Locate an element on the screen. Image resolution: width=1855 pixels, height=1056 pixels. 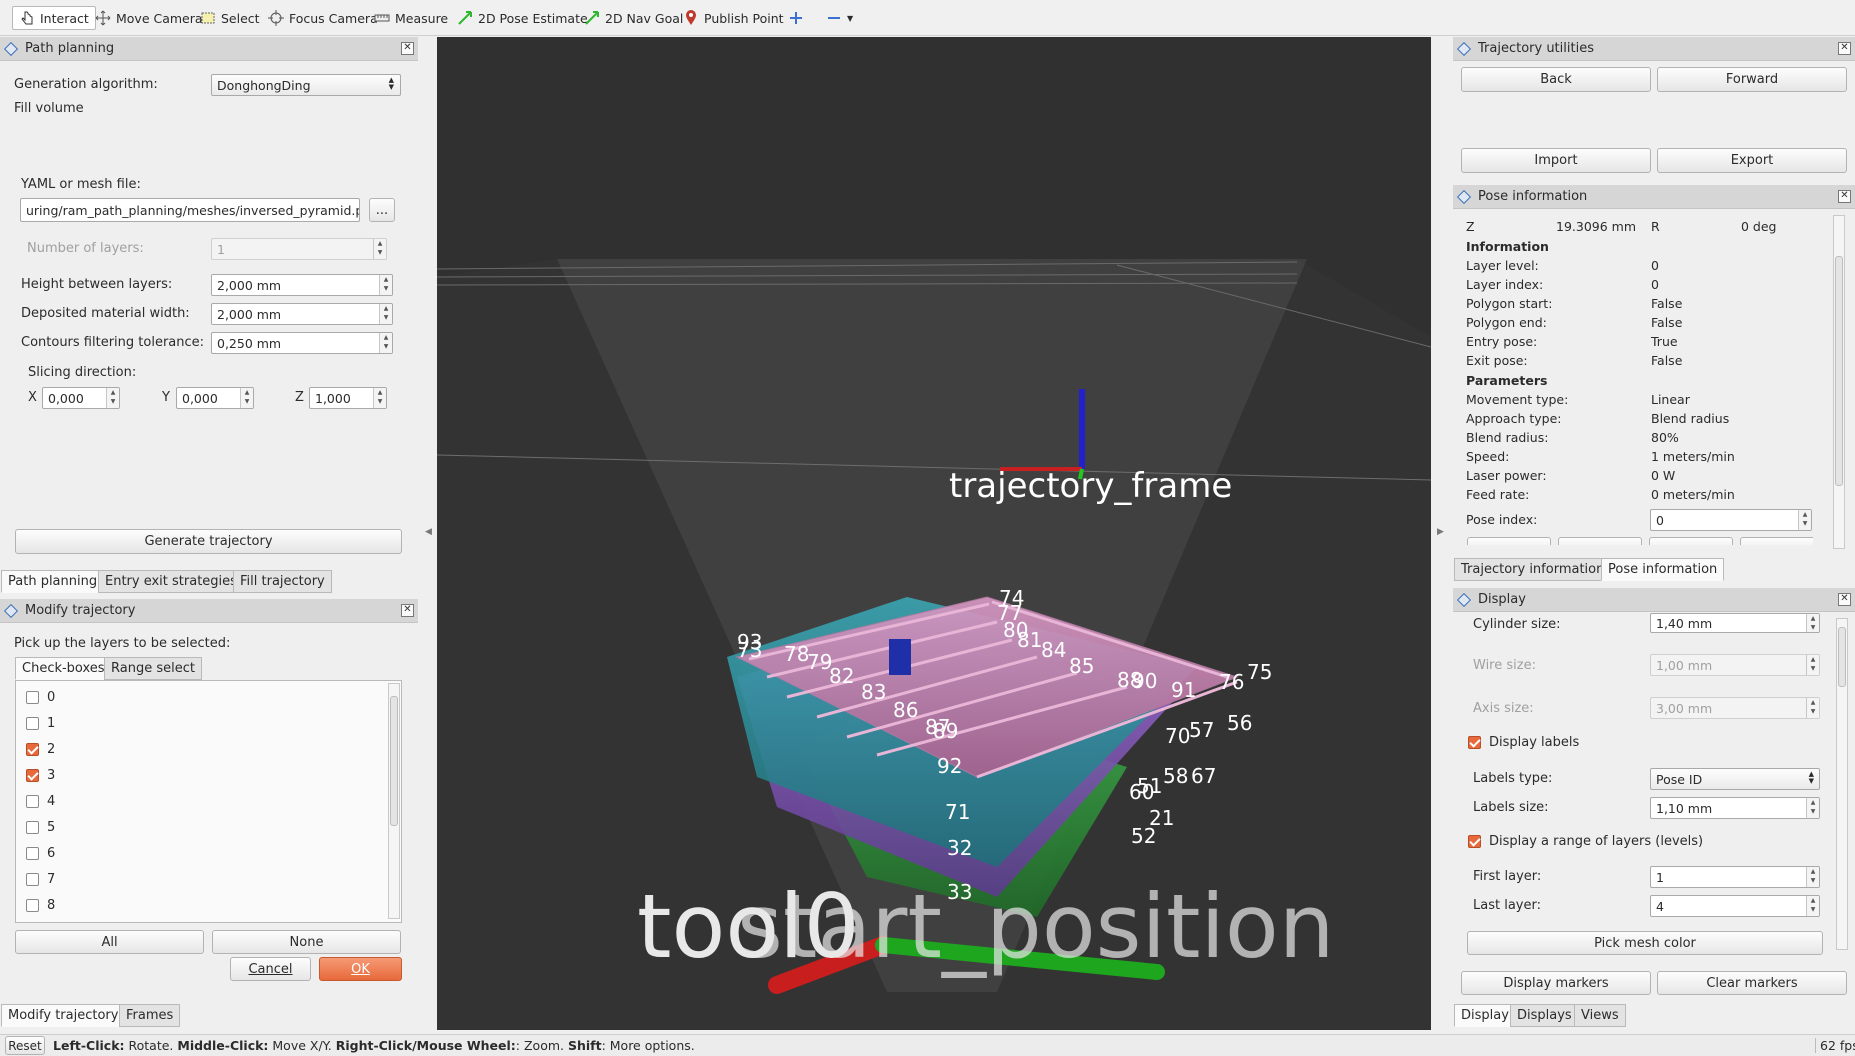
measure-tool: Measure is located at coordinates (411, 18).